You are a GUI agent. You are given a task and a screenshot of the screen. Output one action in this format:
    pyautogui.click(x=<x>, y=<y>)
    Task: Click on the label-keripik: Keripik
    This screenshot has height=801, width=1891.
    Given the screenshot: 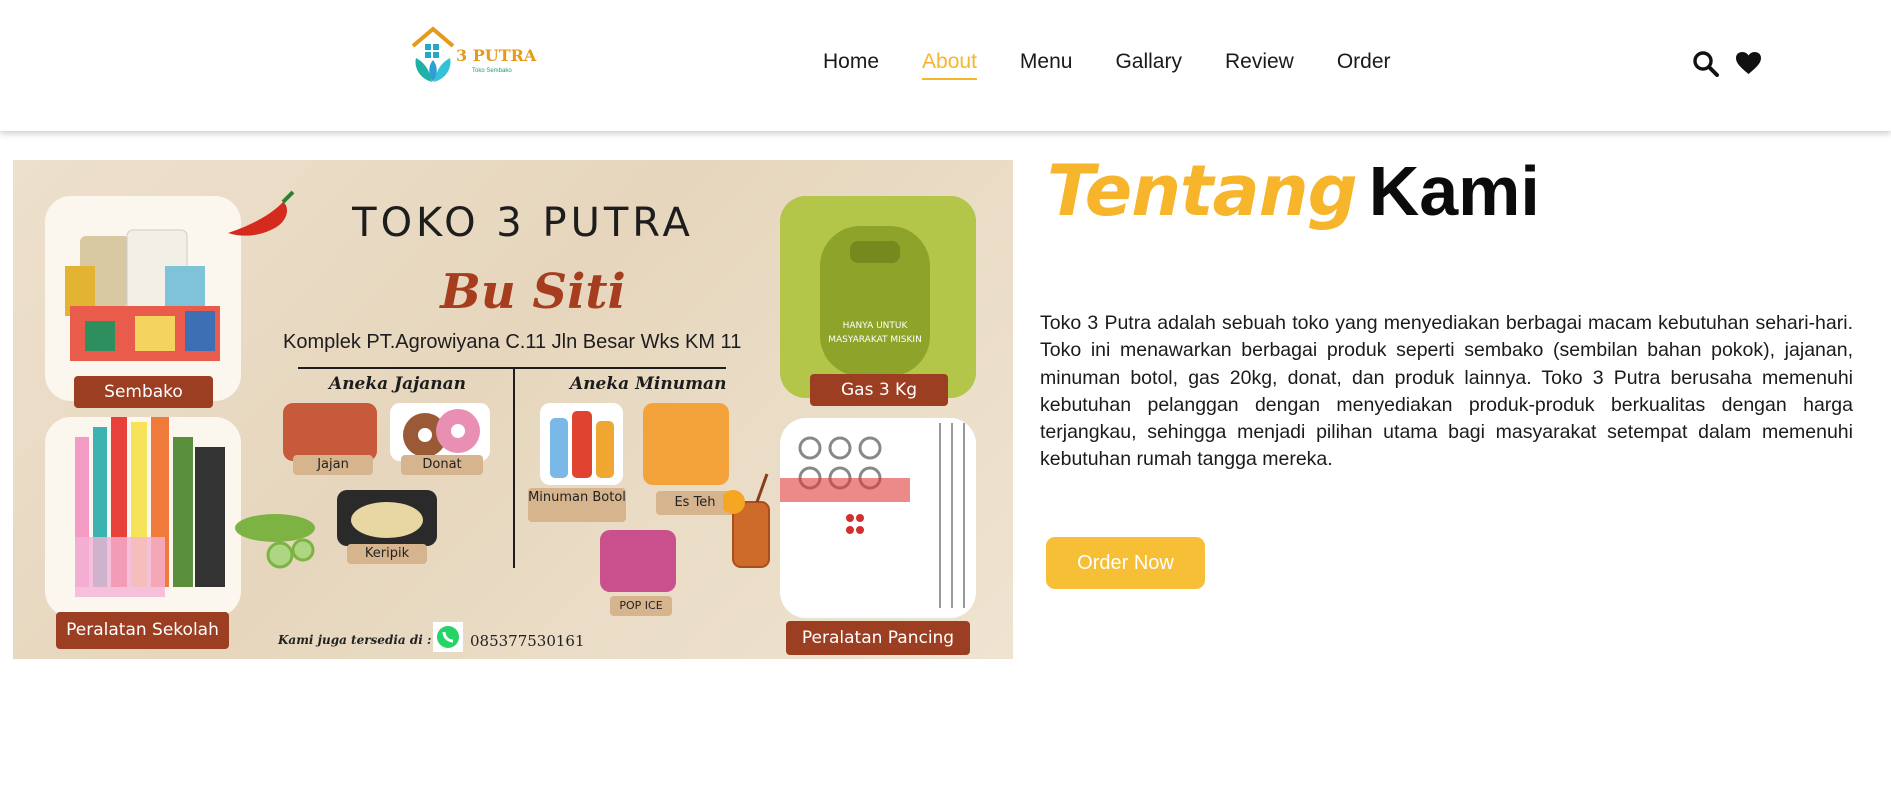 What is the action you would take?
    pyautogui.click(x=387, y=554)
    